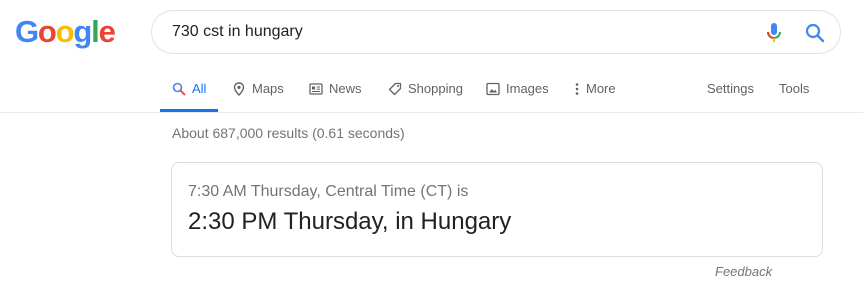 This screenshot has width=863, height=286. I want to click on tab-maps: Maps, so click(258, 92).